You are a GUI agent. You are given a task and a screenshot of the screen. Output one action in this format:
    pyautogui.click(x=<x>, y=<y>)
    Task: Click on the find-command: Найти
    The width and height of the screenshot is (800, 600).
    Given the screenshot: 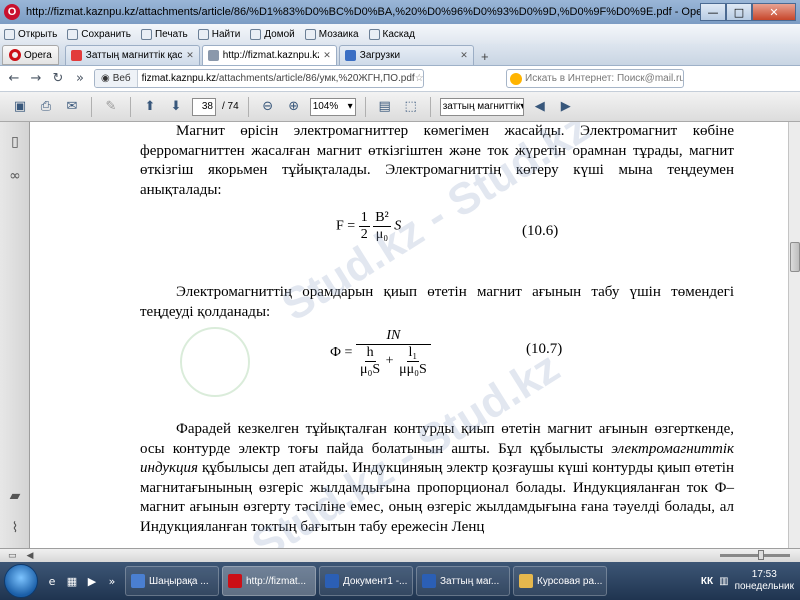 What is the action you would take?
    pyautogui.click(x=218, y=34)
    